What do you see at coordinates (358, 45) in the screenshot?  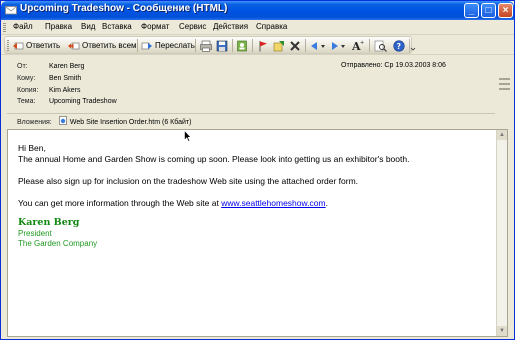 I see `font-size-icon: A +` at bounding box center [358, 45].